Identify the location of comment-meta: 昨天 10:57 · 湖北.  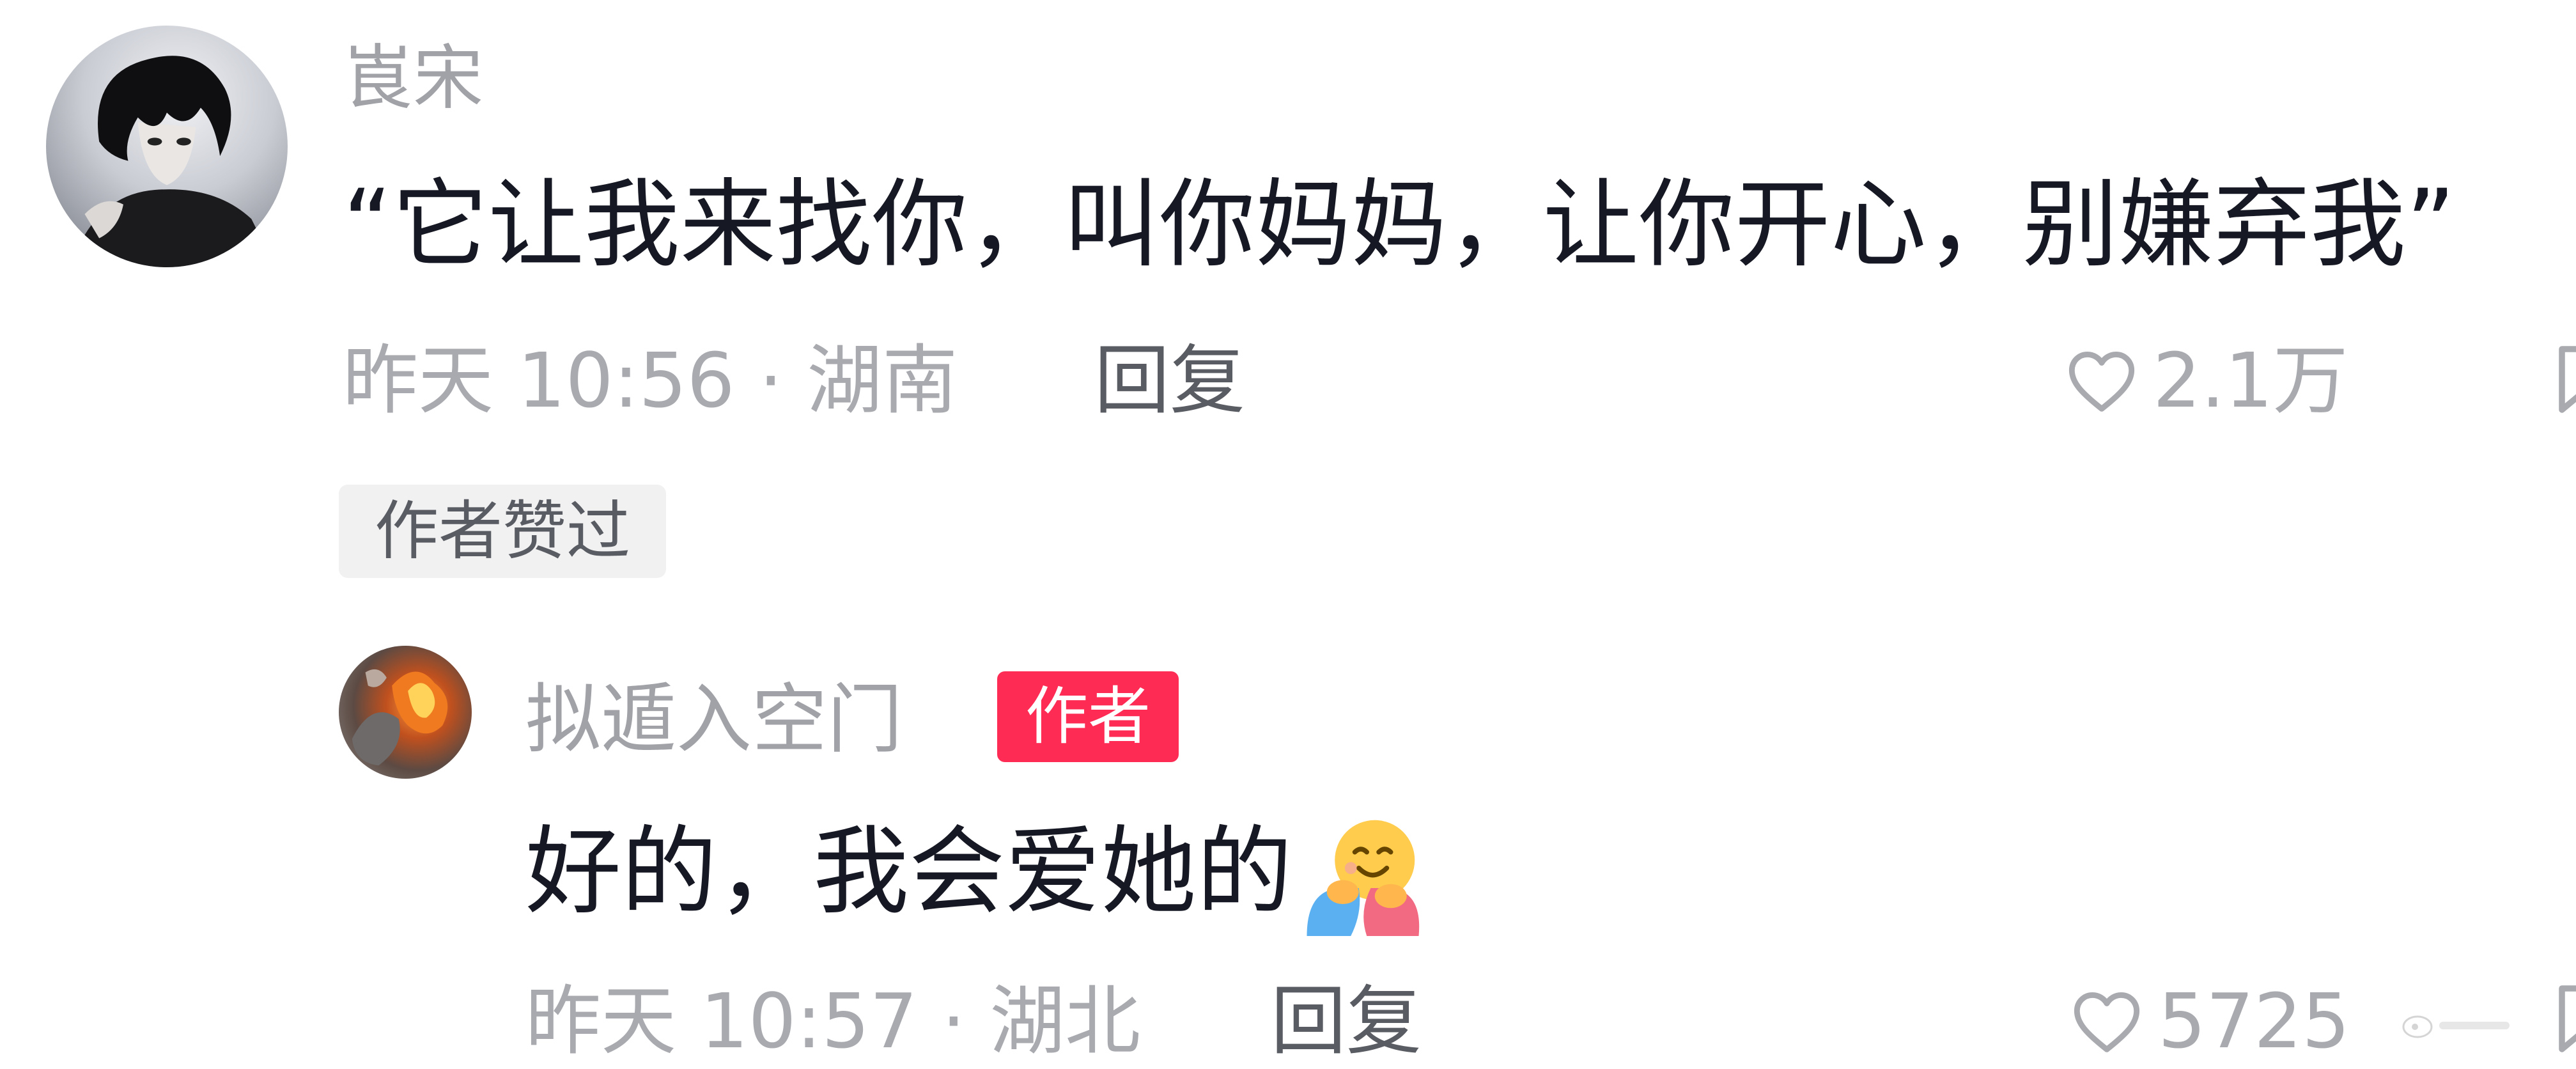
(833, 1021).